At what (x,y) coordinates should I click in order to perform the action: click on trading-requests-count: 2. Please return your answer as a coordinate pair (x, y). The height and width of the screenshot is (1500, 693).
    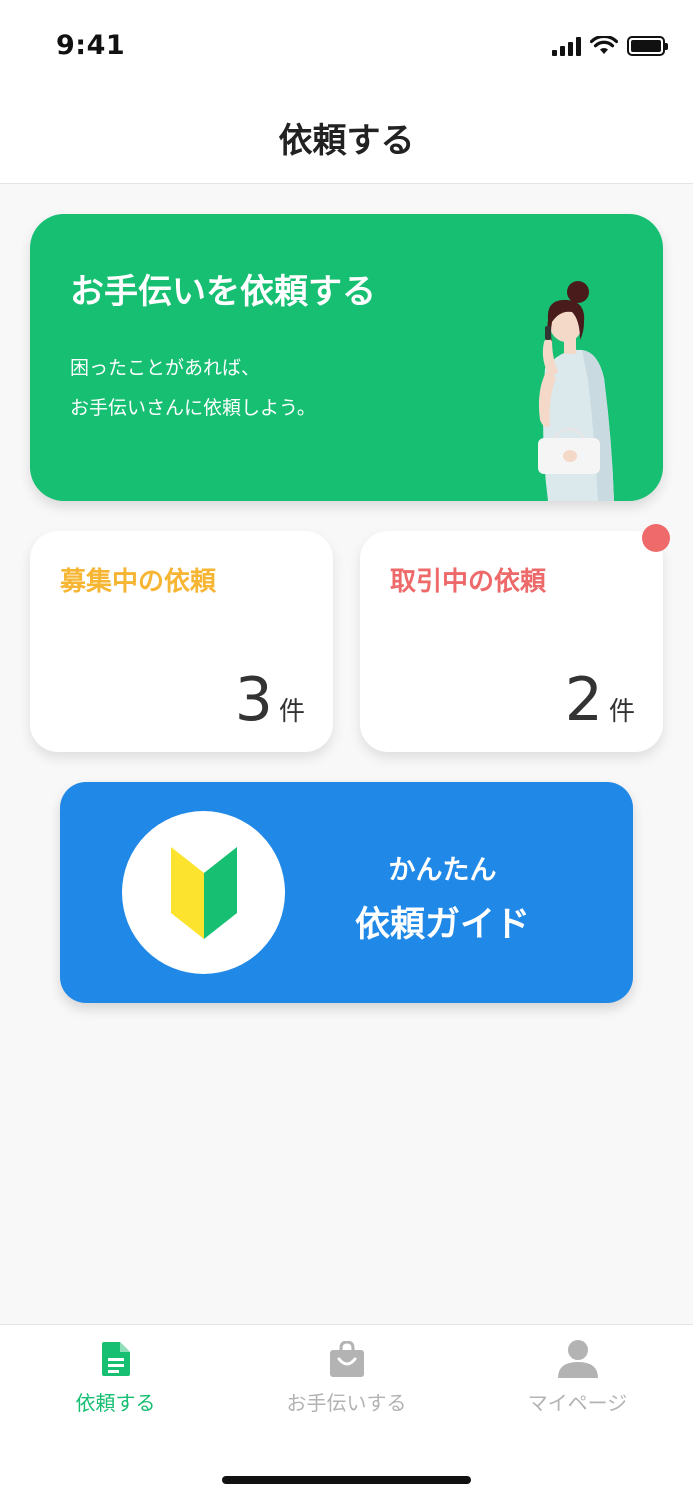
    Looking at the image, I should click on (583, 700).